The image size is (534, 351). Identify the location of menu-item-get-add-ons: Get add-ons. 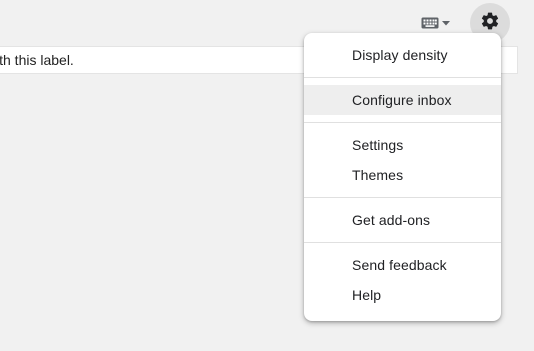
(402, 220).